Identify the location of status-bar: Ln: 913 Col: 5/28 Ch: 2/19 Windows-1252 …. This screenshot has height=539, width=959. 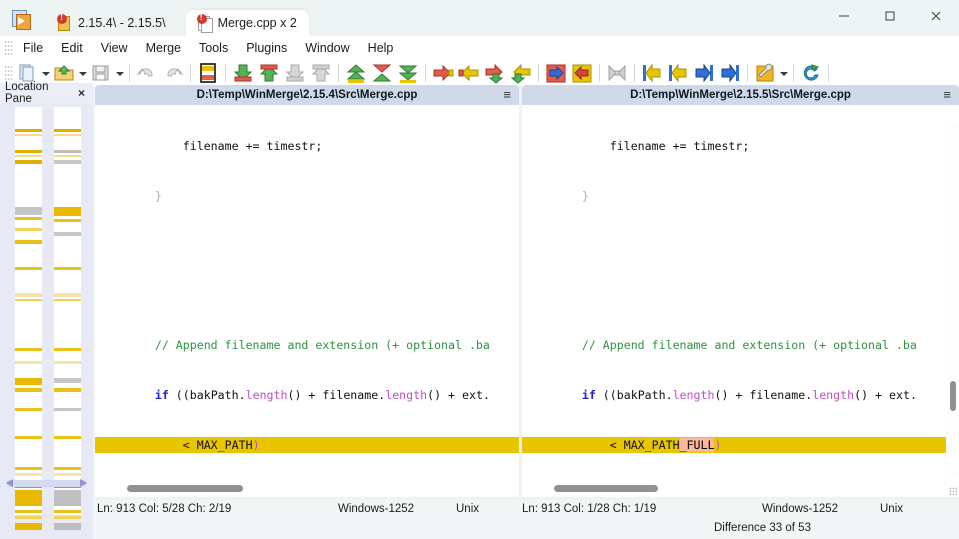
(526, 519).